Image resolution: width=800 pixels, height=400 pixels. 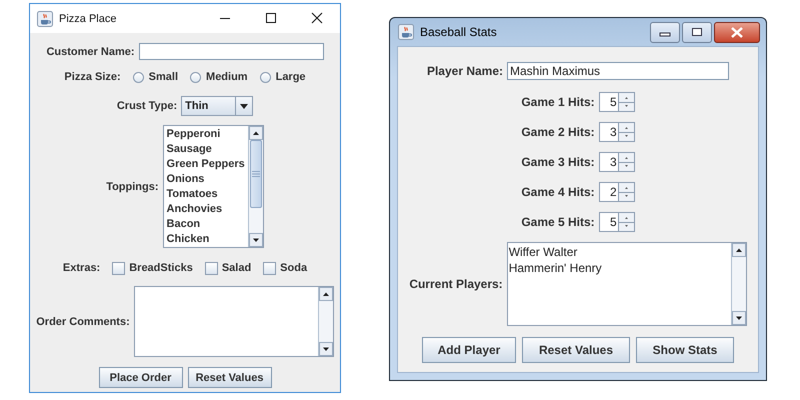 What do you see at coordinates (558, 132) in the screenshot?
I see `field-label: Game 2 Hits:` at bounding box center [558, 132].